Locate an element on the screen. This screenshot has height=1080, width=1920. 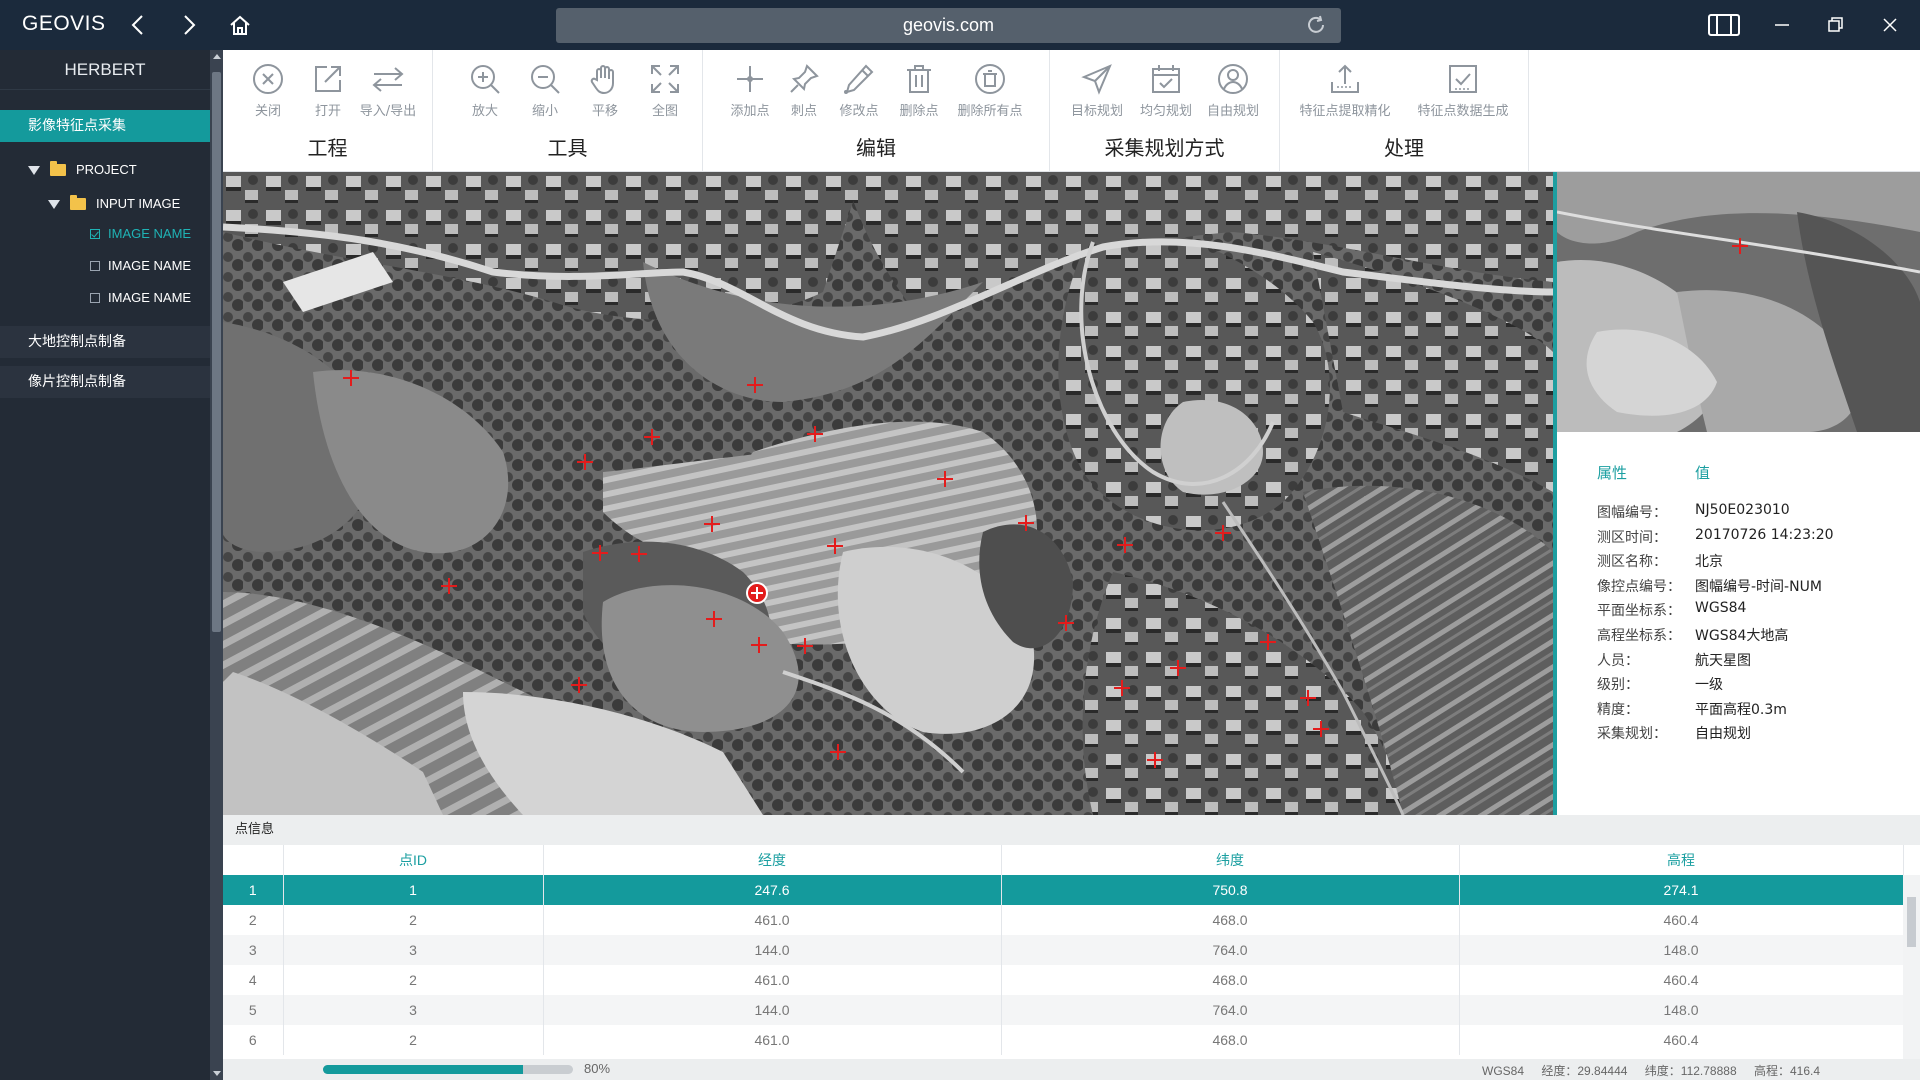
table-cell: 4 is located at coordinates (253, 980).